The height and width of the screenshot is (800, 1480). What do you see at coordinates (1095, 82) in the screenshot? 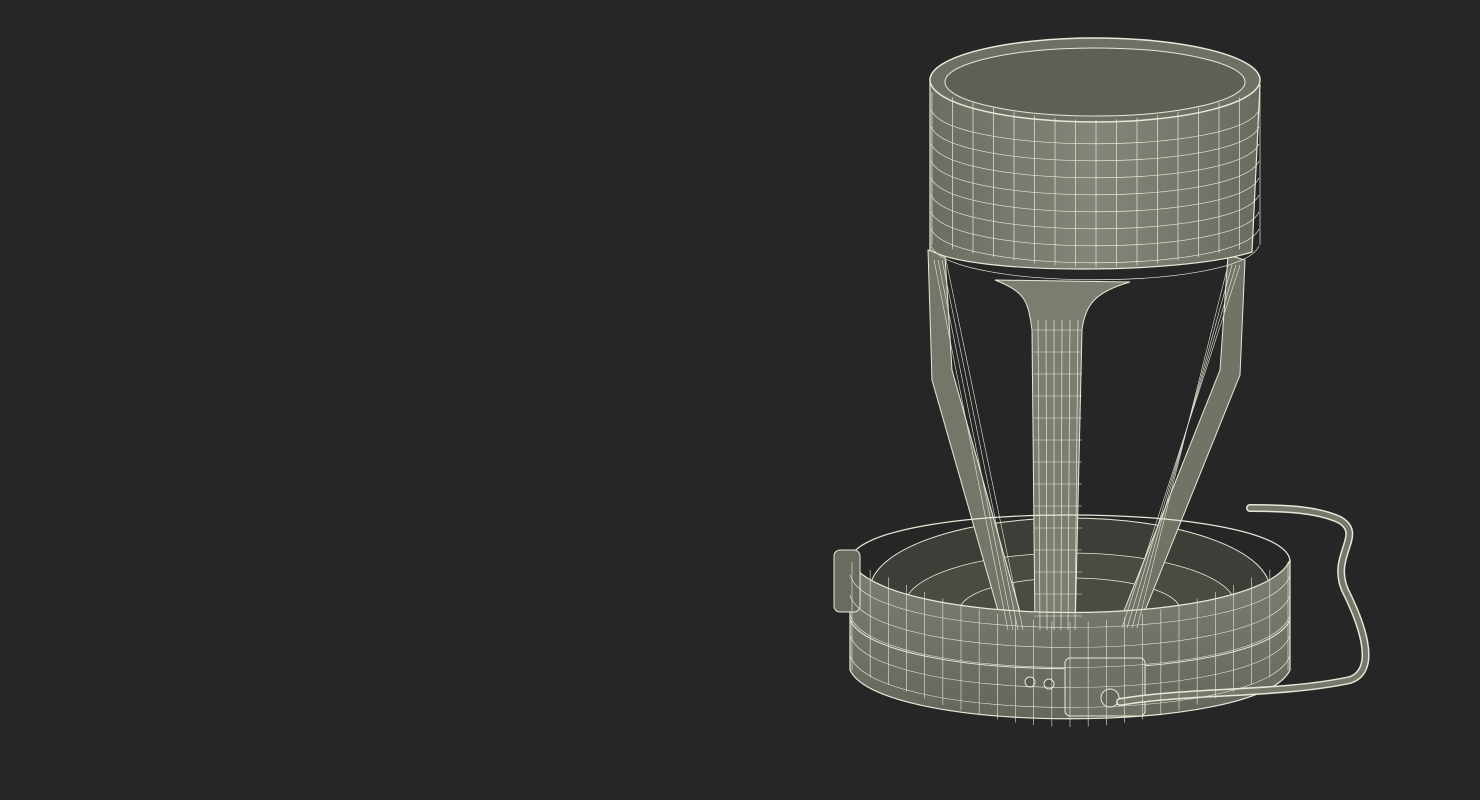
I see `cup-opening` at bounding box center [1095, 82].